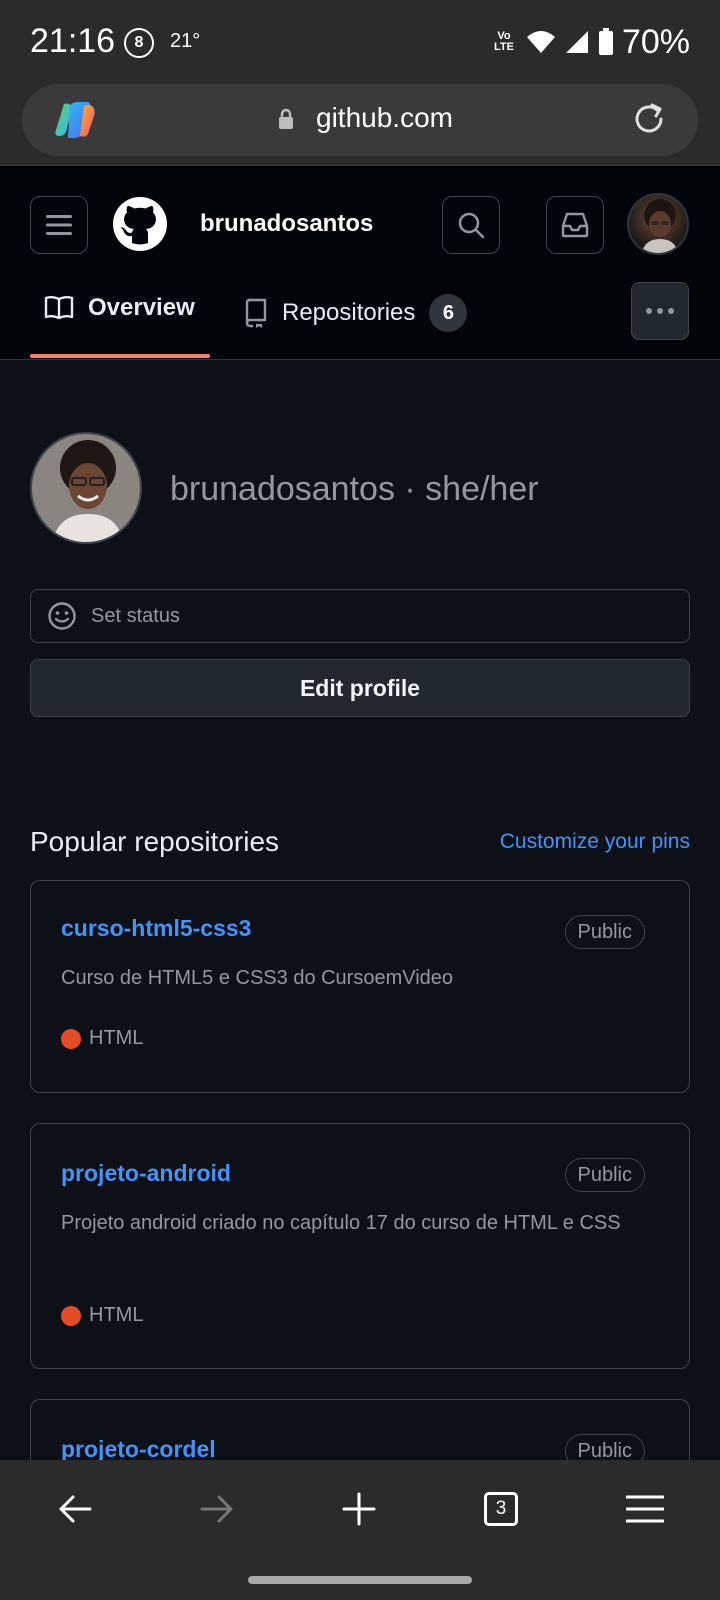  I want to click on profile-tabs: Overview Repositories 6, so click(360, 313).